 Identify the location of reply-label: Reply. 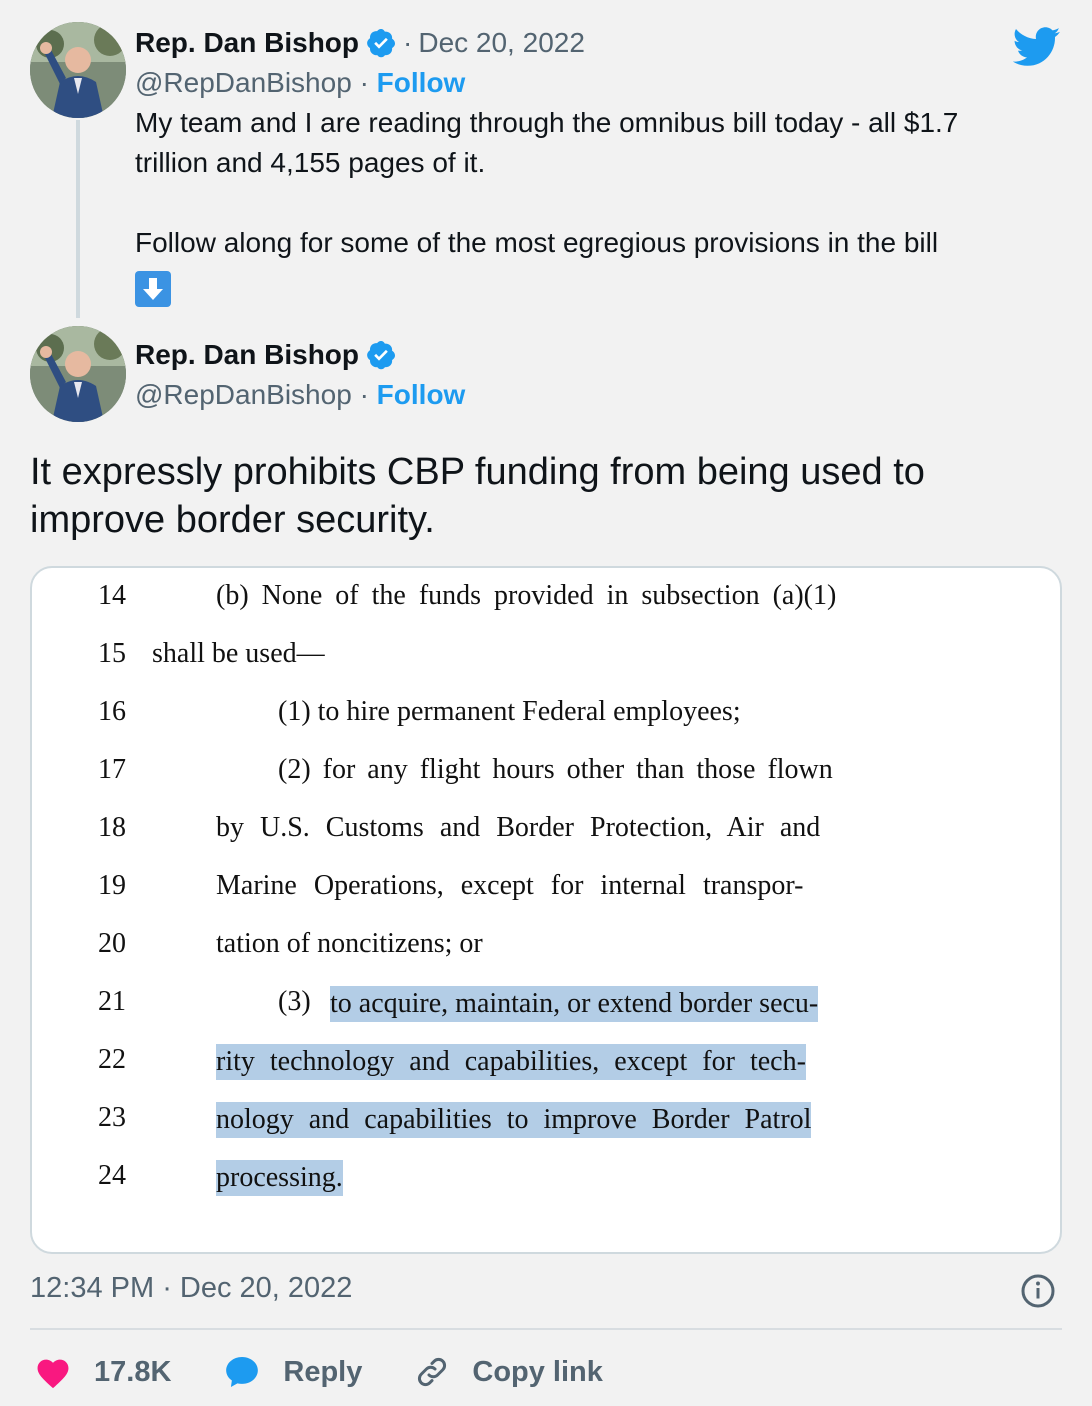
(323, 1371).